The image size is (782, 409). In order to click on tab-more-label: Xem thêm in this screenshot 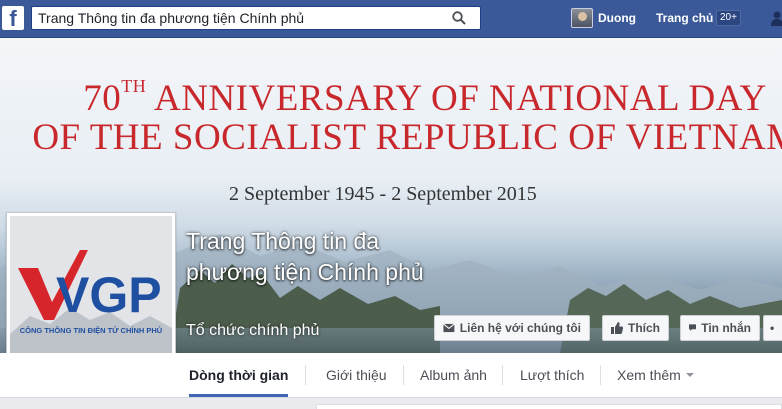, I will do `click(649, 375)`.